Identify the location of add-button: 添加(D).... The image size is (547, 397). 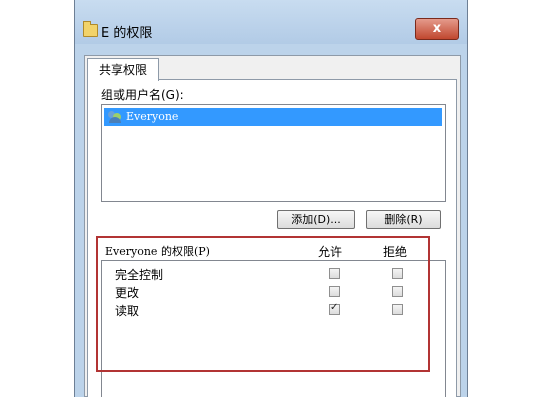
(316, 219).